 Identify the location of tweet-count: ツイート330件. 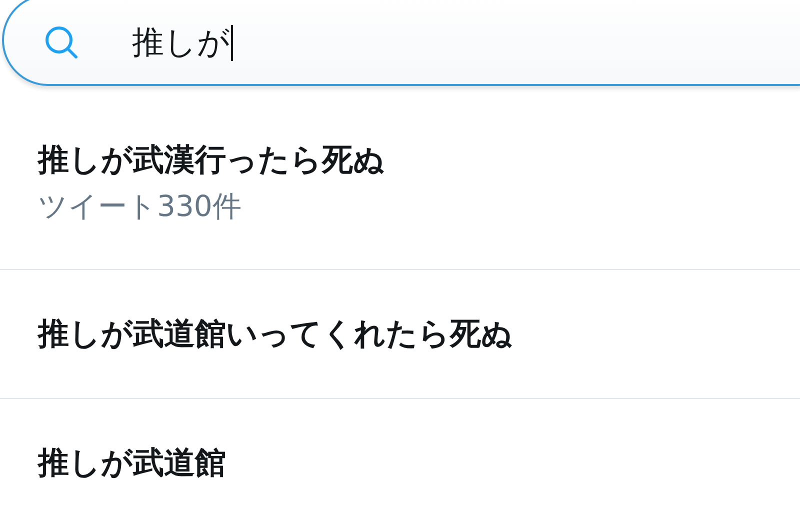
(140, 206).